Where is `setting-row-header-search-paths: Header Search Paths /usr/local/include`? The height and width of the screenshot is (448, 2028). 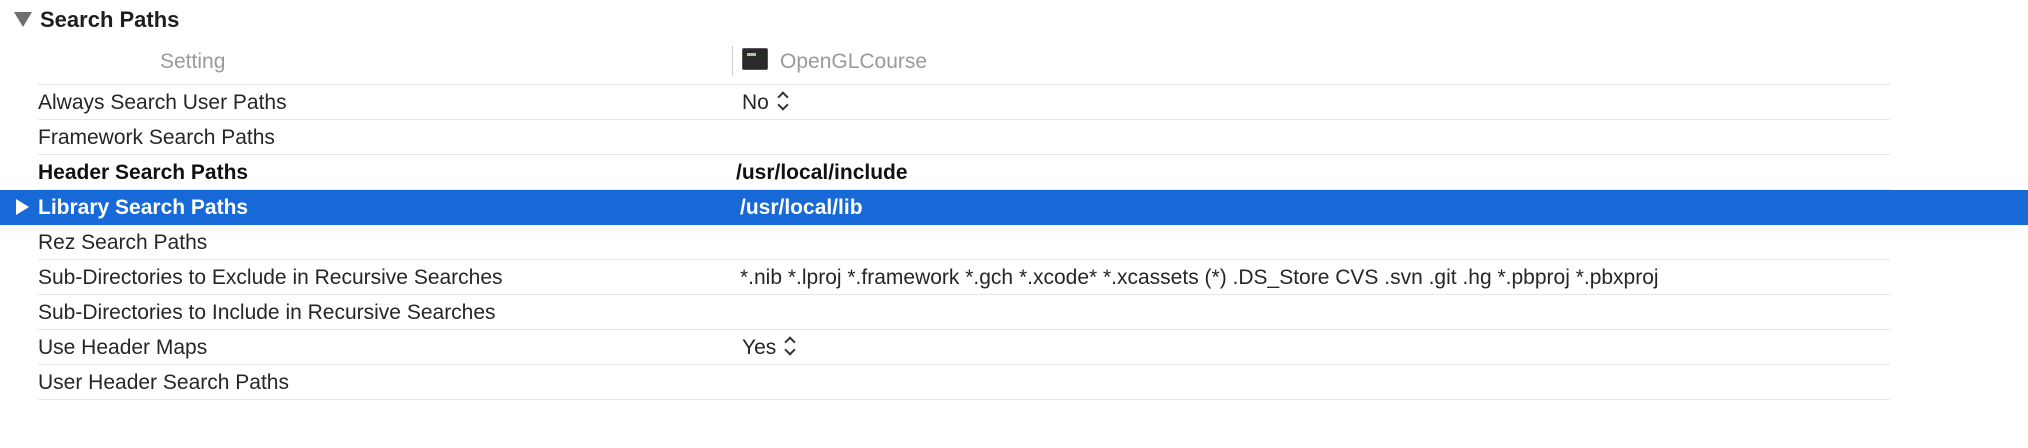 setting-row-header-search-paths: Header Search Paths /usr/local/include is located at coordinates (1014, 172).